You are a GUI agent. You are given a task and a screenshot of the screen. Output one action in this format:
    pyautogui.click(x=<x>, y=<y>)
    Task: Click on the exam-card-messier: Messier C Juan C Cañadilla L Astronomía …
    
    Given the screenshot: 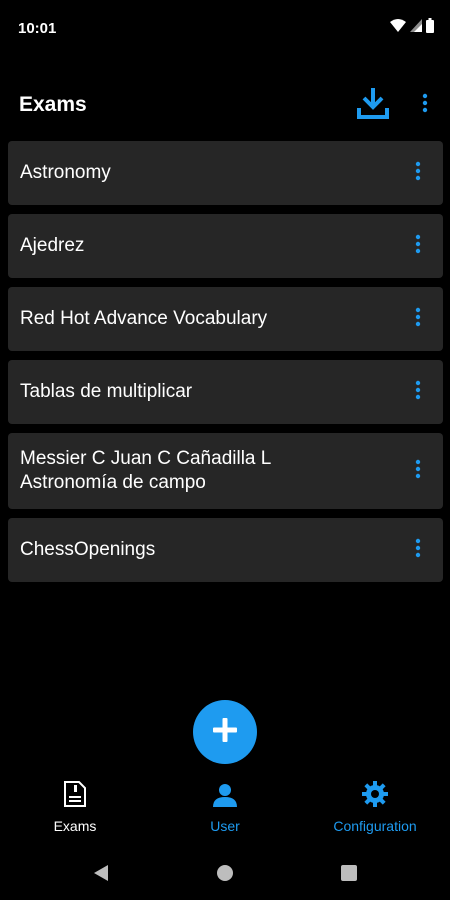 What is the action you would take?
    pyautogui.click(x=225, y=471)
    